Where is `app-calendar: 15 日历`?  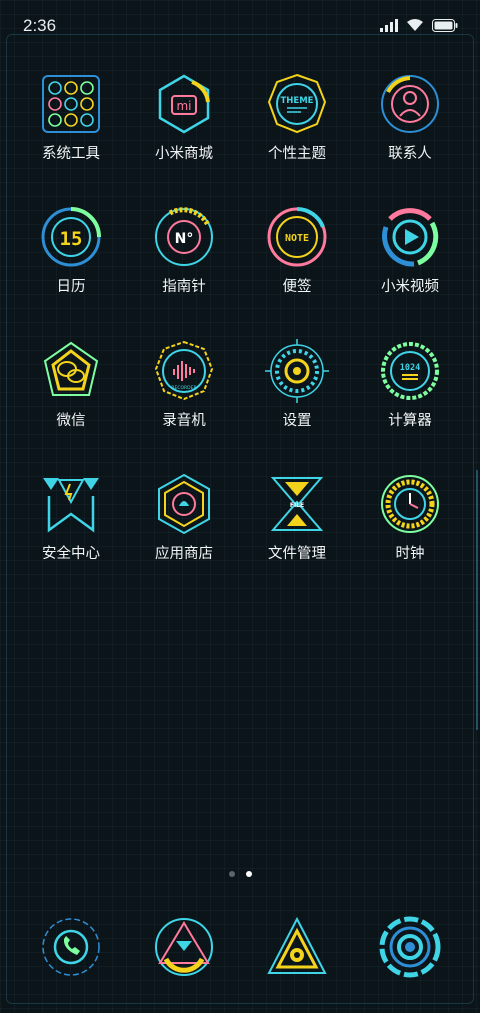
app-calendar: 15 日历 is located at coordinates (71, 250).